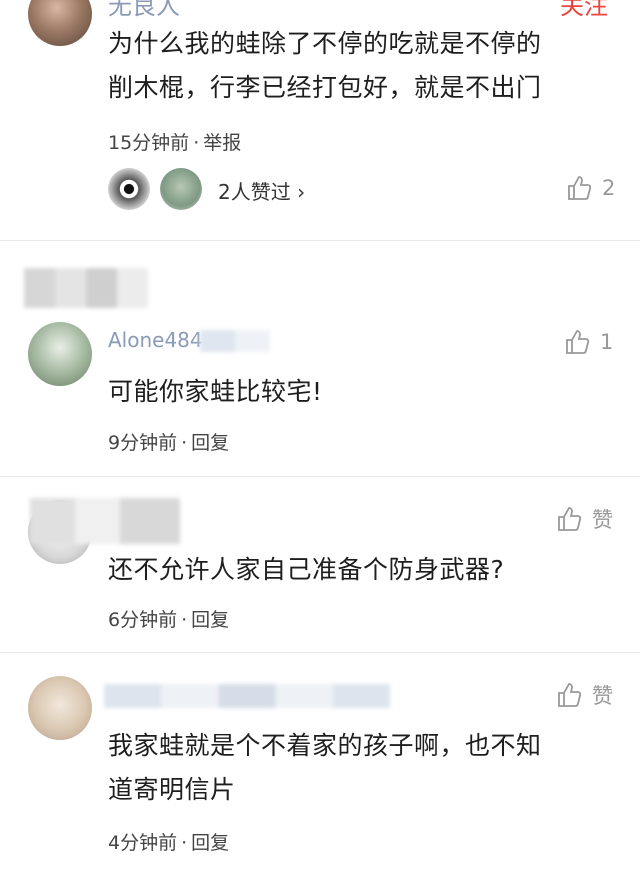  I want to click on report-button: 举报, so click(222, 143).